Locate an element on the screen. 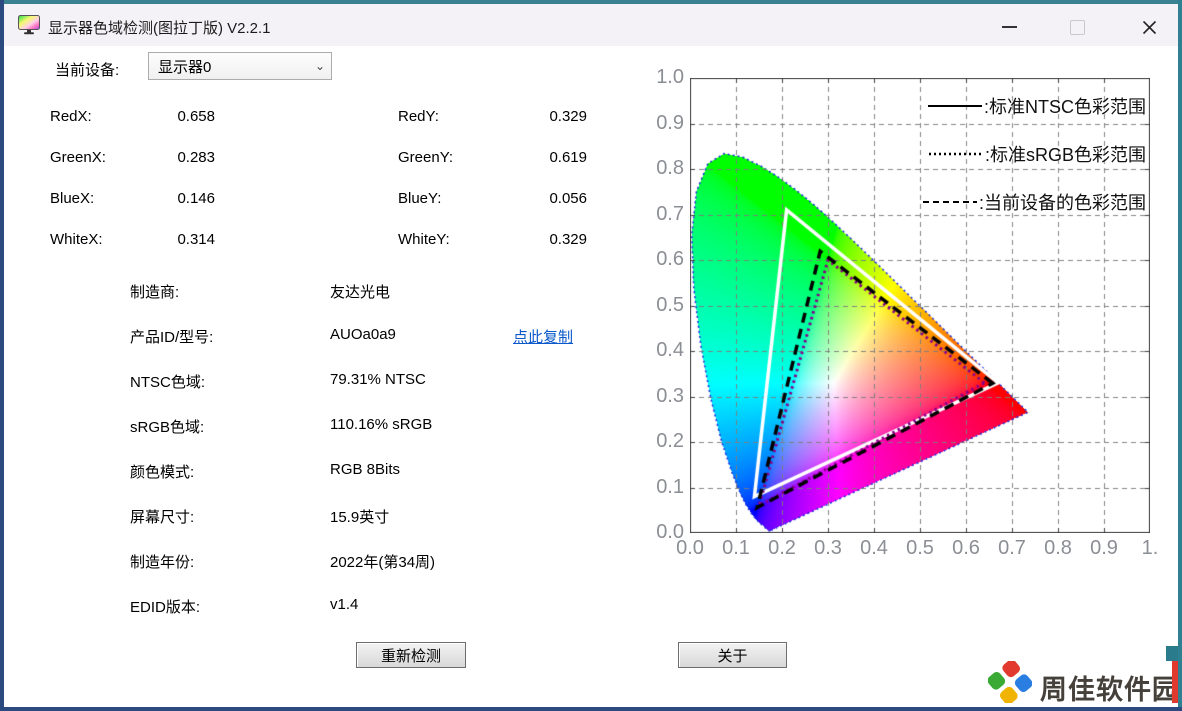 The image size is (1182, 711). device-select-label: 当前设备: is located at coordinates (87, 70).